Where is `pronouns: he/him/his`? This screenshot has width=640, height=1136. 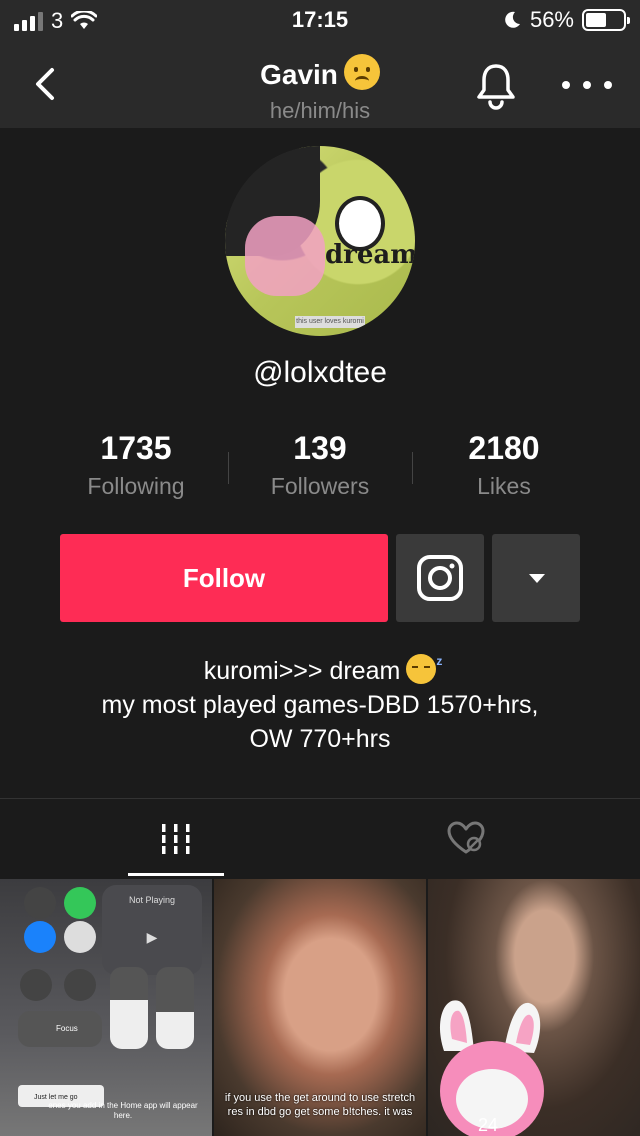 pronouns: he/him/his is located at coordinates (320, 110).